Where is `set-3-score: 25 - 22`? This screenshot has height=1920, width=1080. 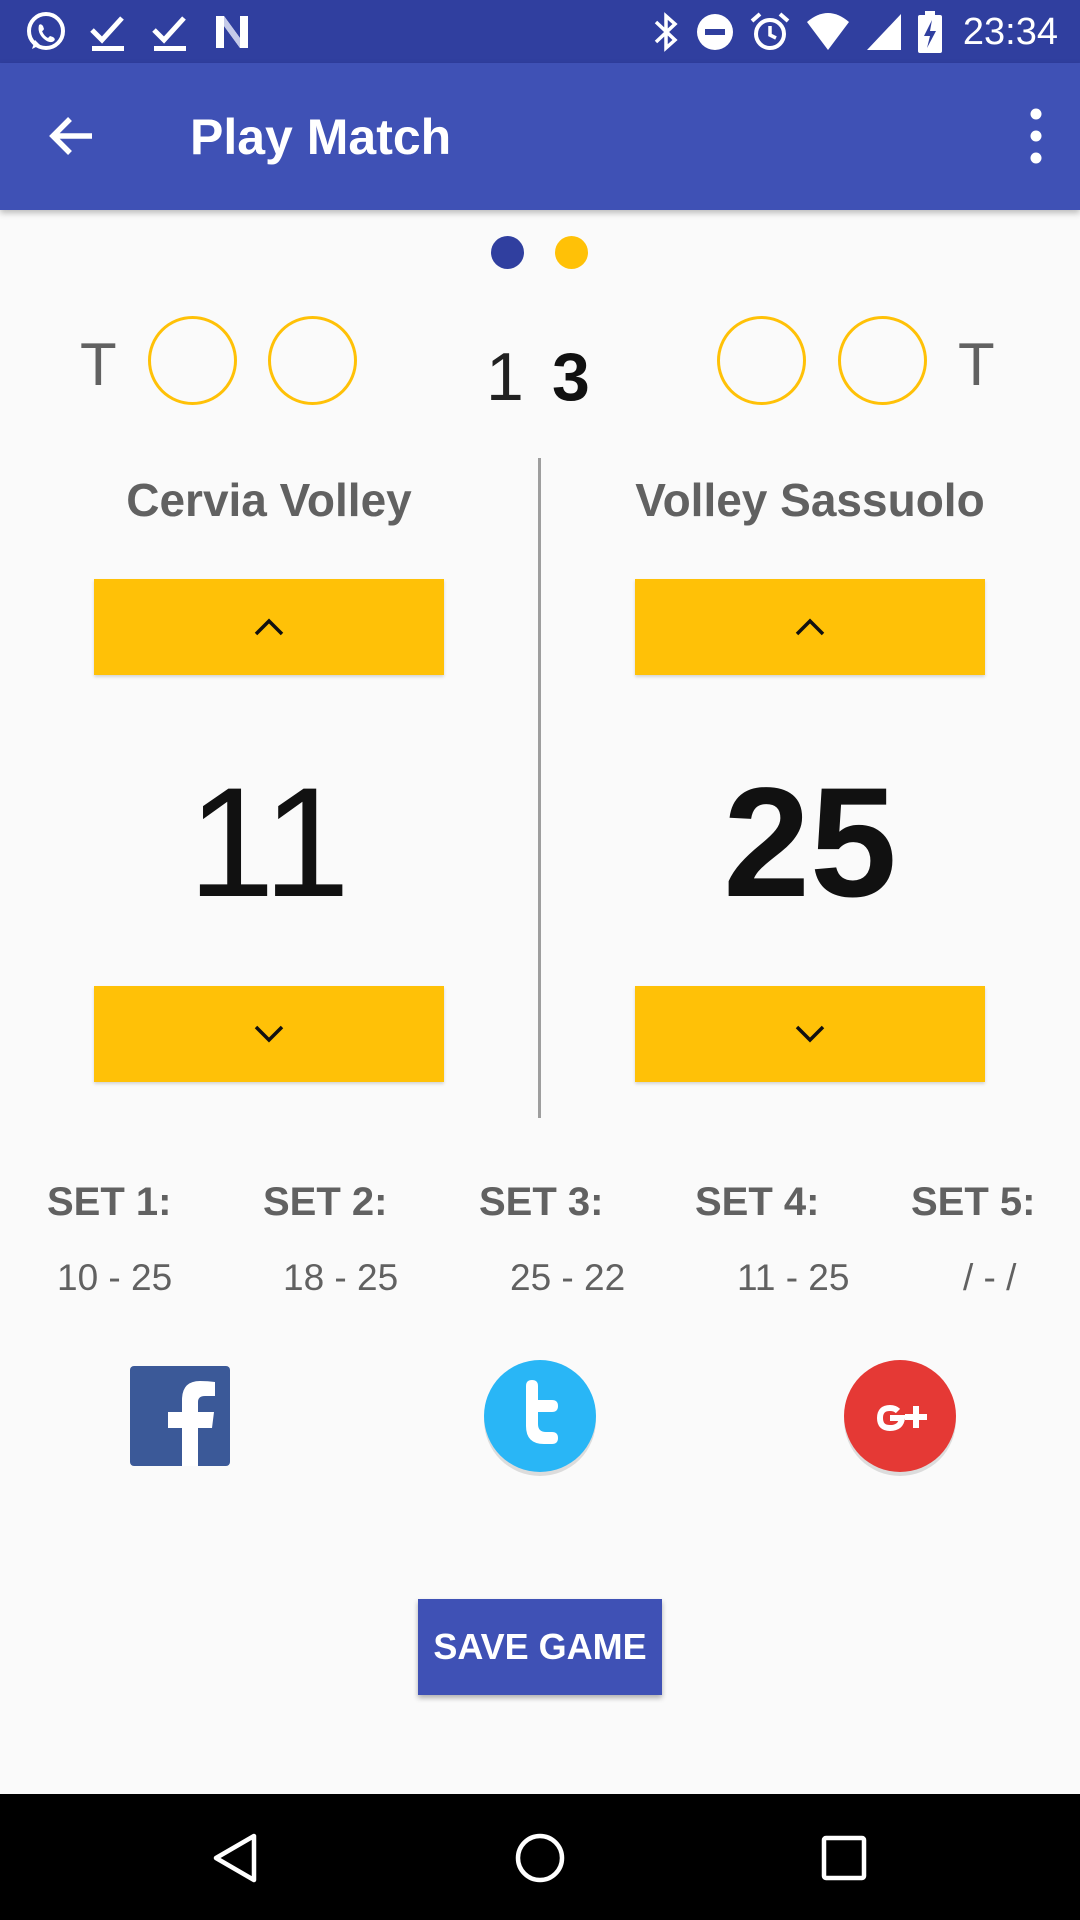
set-3-score: 25 - 22 is located at coordinates (568, 1277).